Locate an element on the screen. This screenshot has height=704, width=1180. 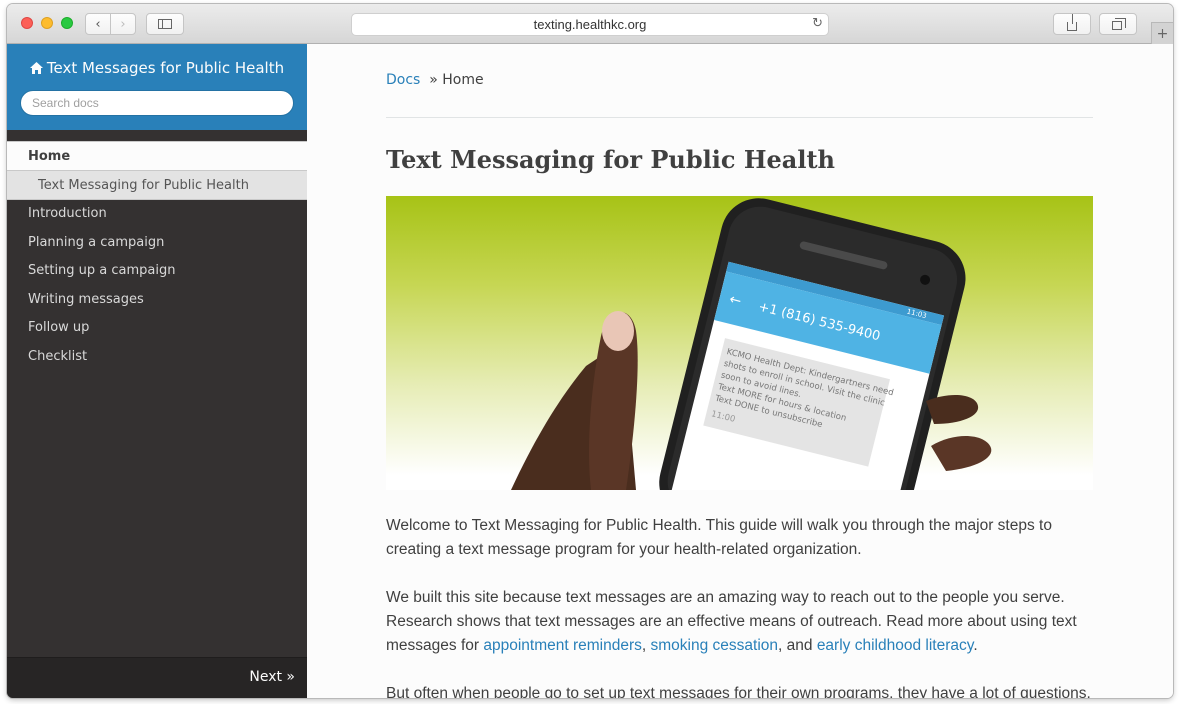
show-tabs-button is located at coordinates (1118, 24).